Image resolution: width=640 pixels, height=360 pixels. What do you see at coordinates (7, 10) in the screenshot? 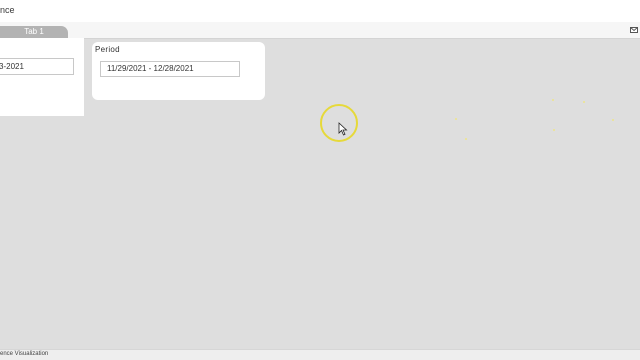
I see `app-title: nce` at bounding box center [7, 10].